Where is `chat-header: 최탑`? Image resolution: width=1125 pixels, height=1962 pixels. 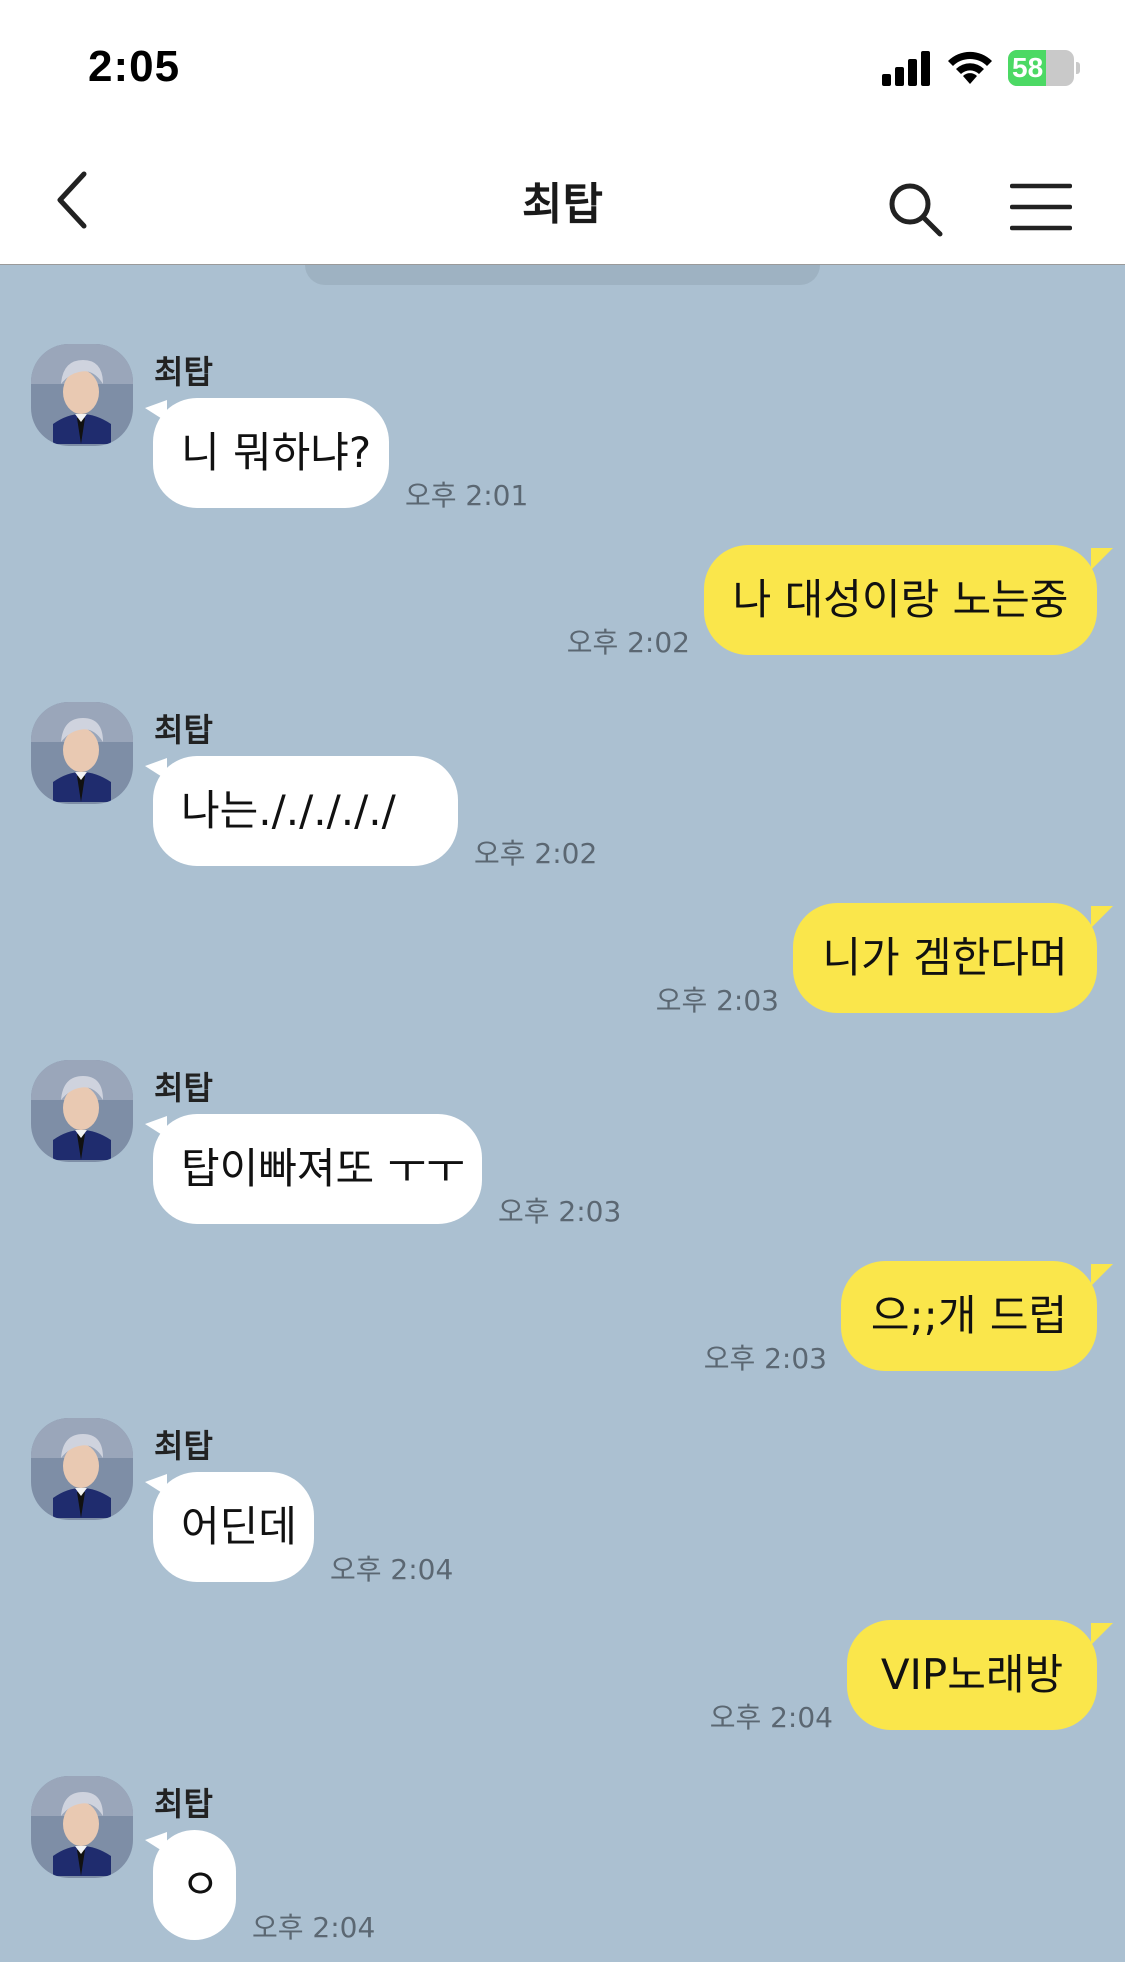
chat-header: 최탑 is located at coordinates (562, 202).